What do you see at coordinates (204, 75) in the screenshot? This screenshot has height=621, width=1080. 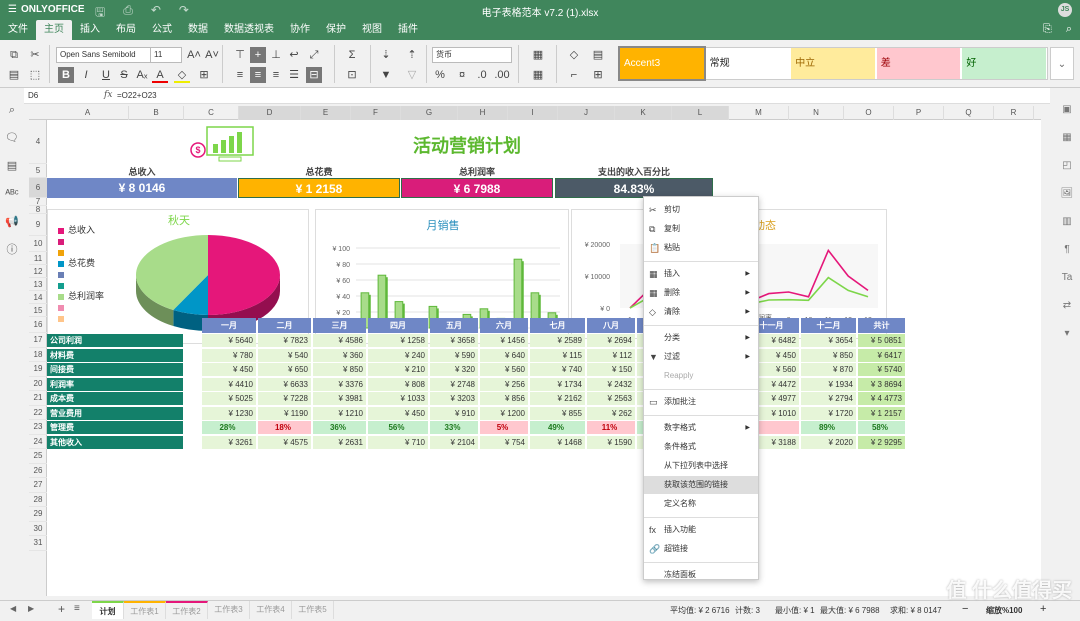 I see `borders-button: ⊞` at bounding box center [204, 75].